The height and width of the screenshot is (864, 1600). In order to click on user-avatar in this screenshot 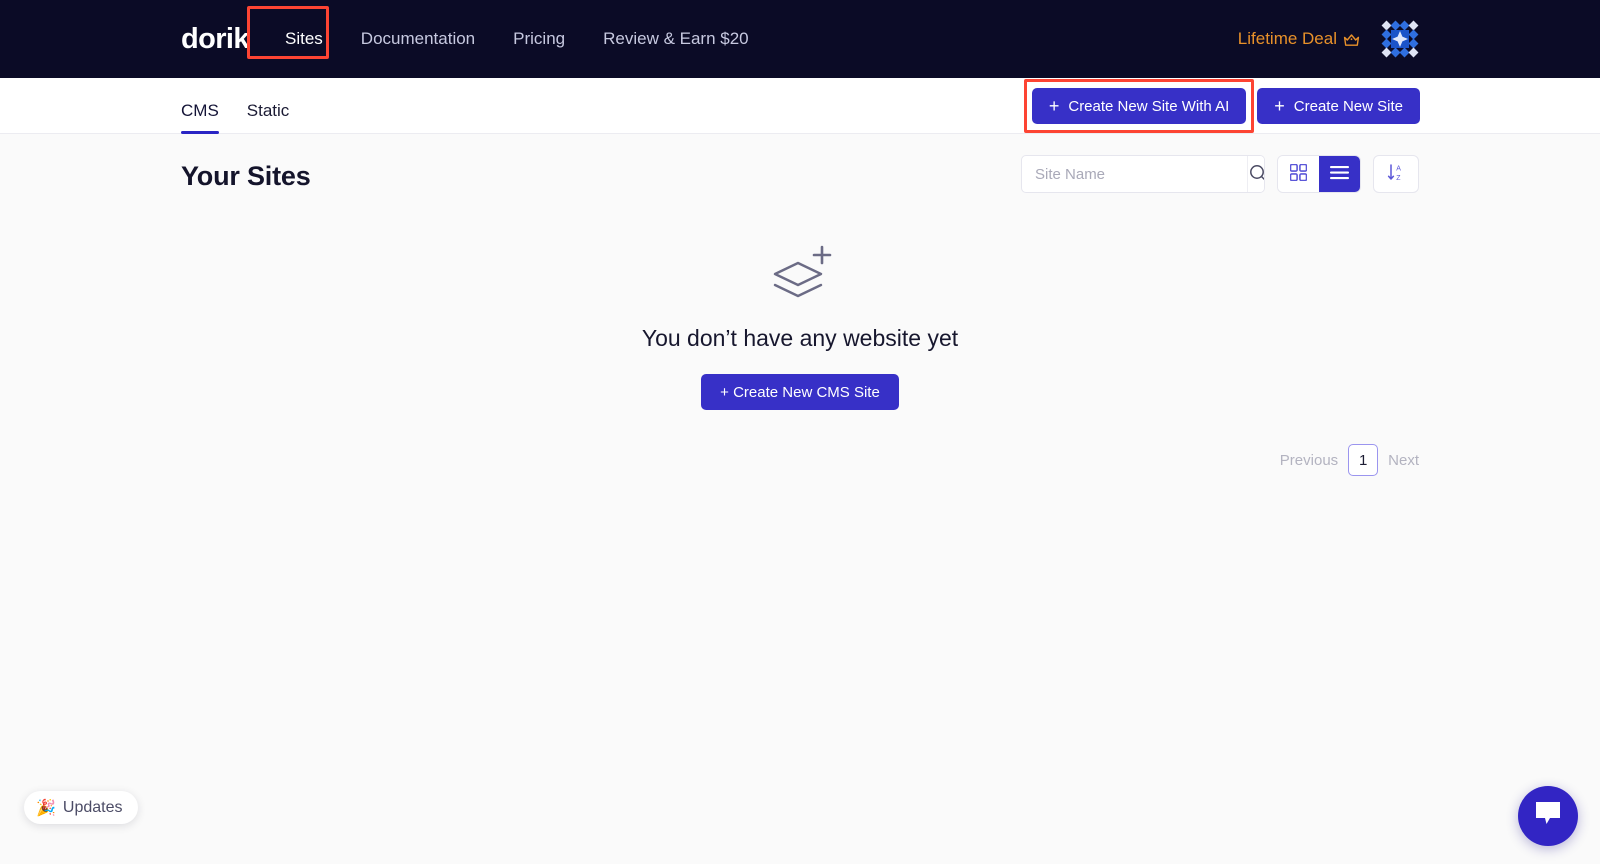, I will do `click(1400, 39)`.